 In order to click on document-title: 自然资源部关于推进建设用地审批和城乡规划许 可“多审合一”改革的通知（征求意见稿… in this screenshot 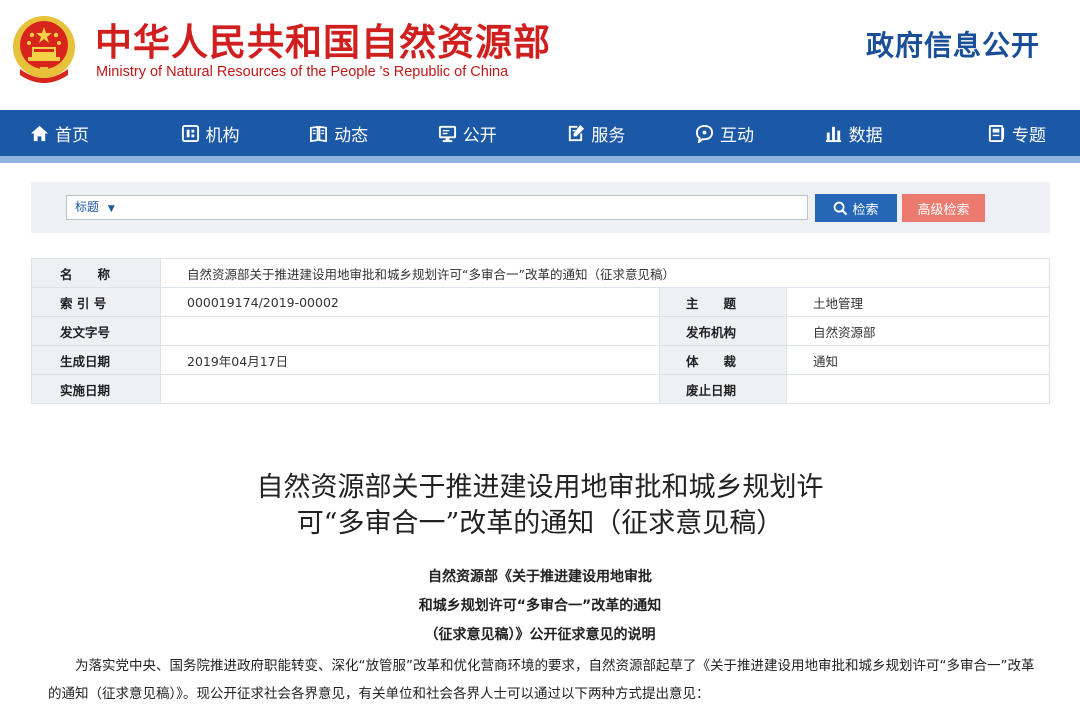, I will do `click(540, 506)`.